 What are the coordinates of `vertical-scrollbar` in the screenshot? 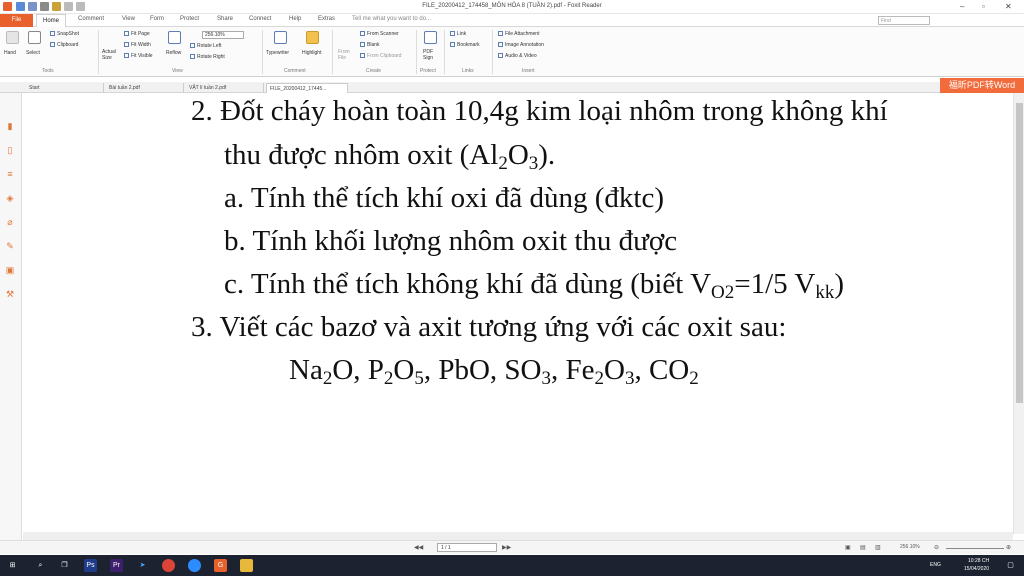 It's located at (1018, 313).